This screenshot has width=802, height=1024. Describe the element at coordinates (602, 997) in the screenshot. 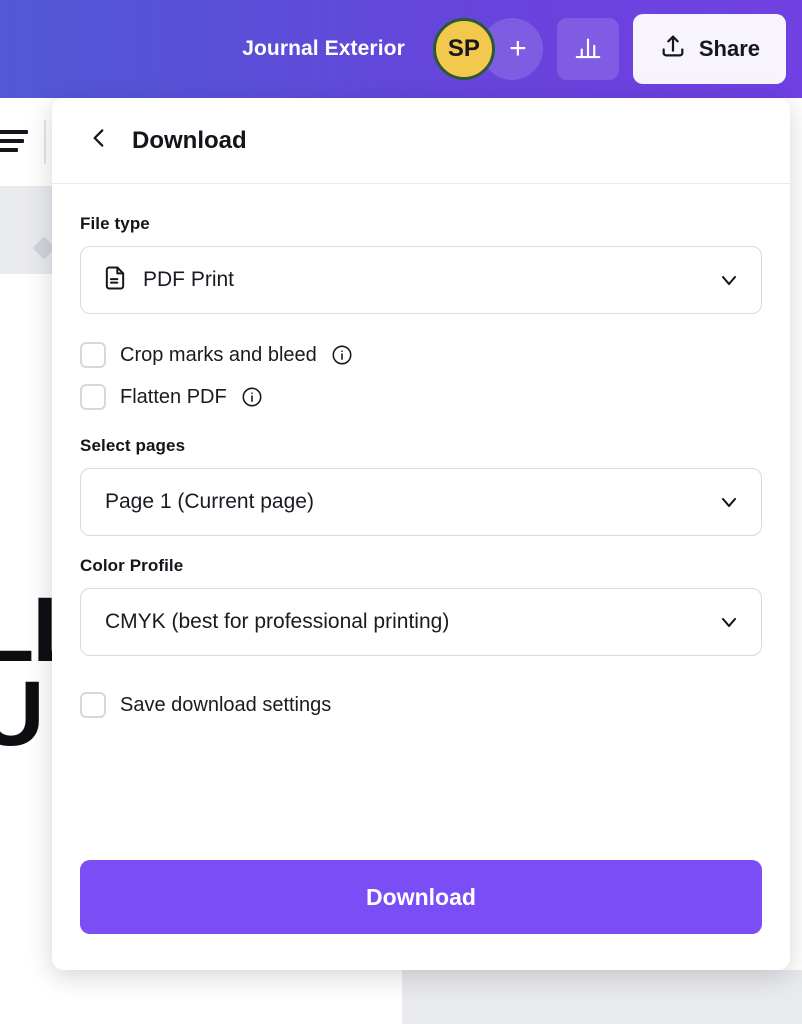

I see `canvas-bottom-right-area` at that location.